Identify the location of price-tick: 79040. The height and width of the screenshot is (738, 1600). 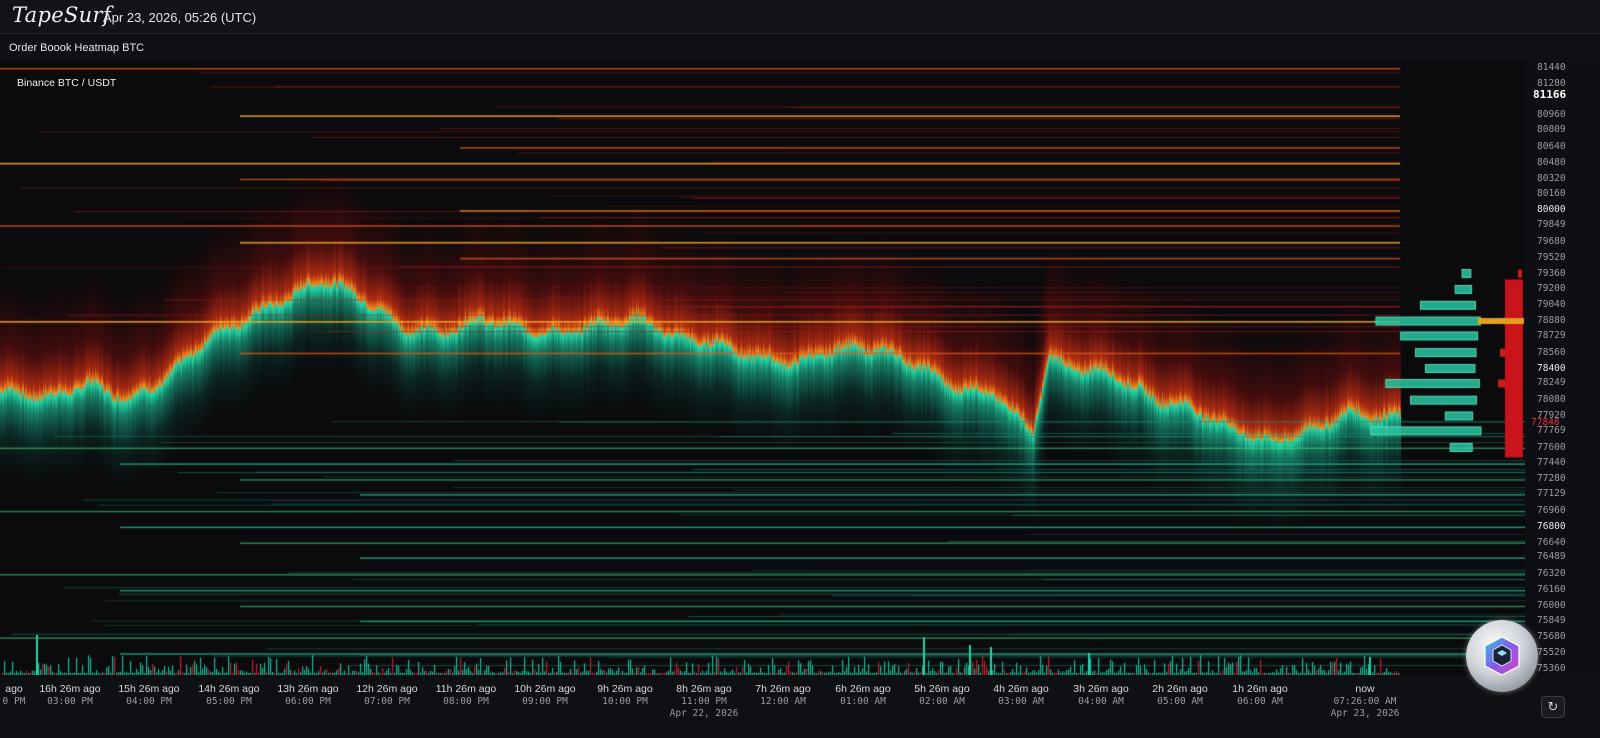
(1551, 305).